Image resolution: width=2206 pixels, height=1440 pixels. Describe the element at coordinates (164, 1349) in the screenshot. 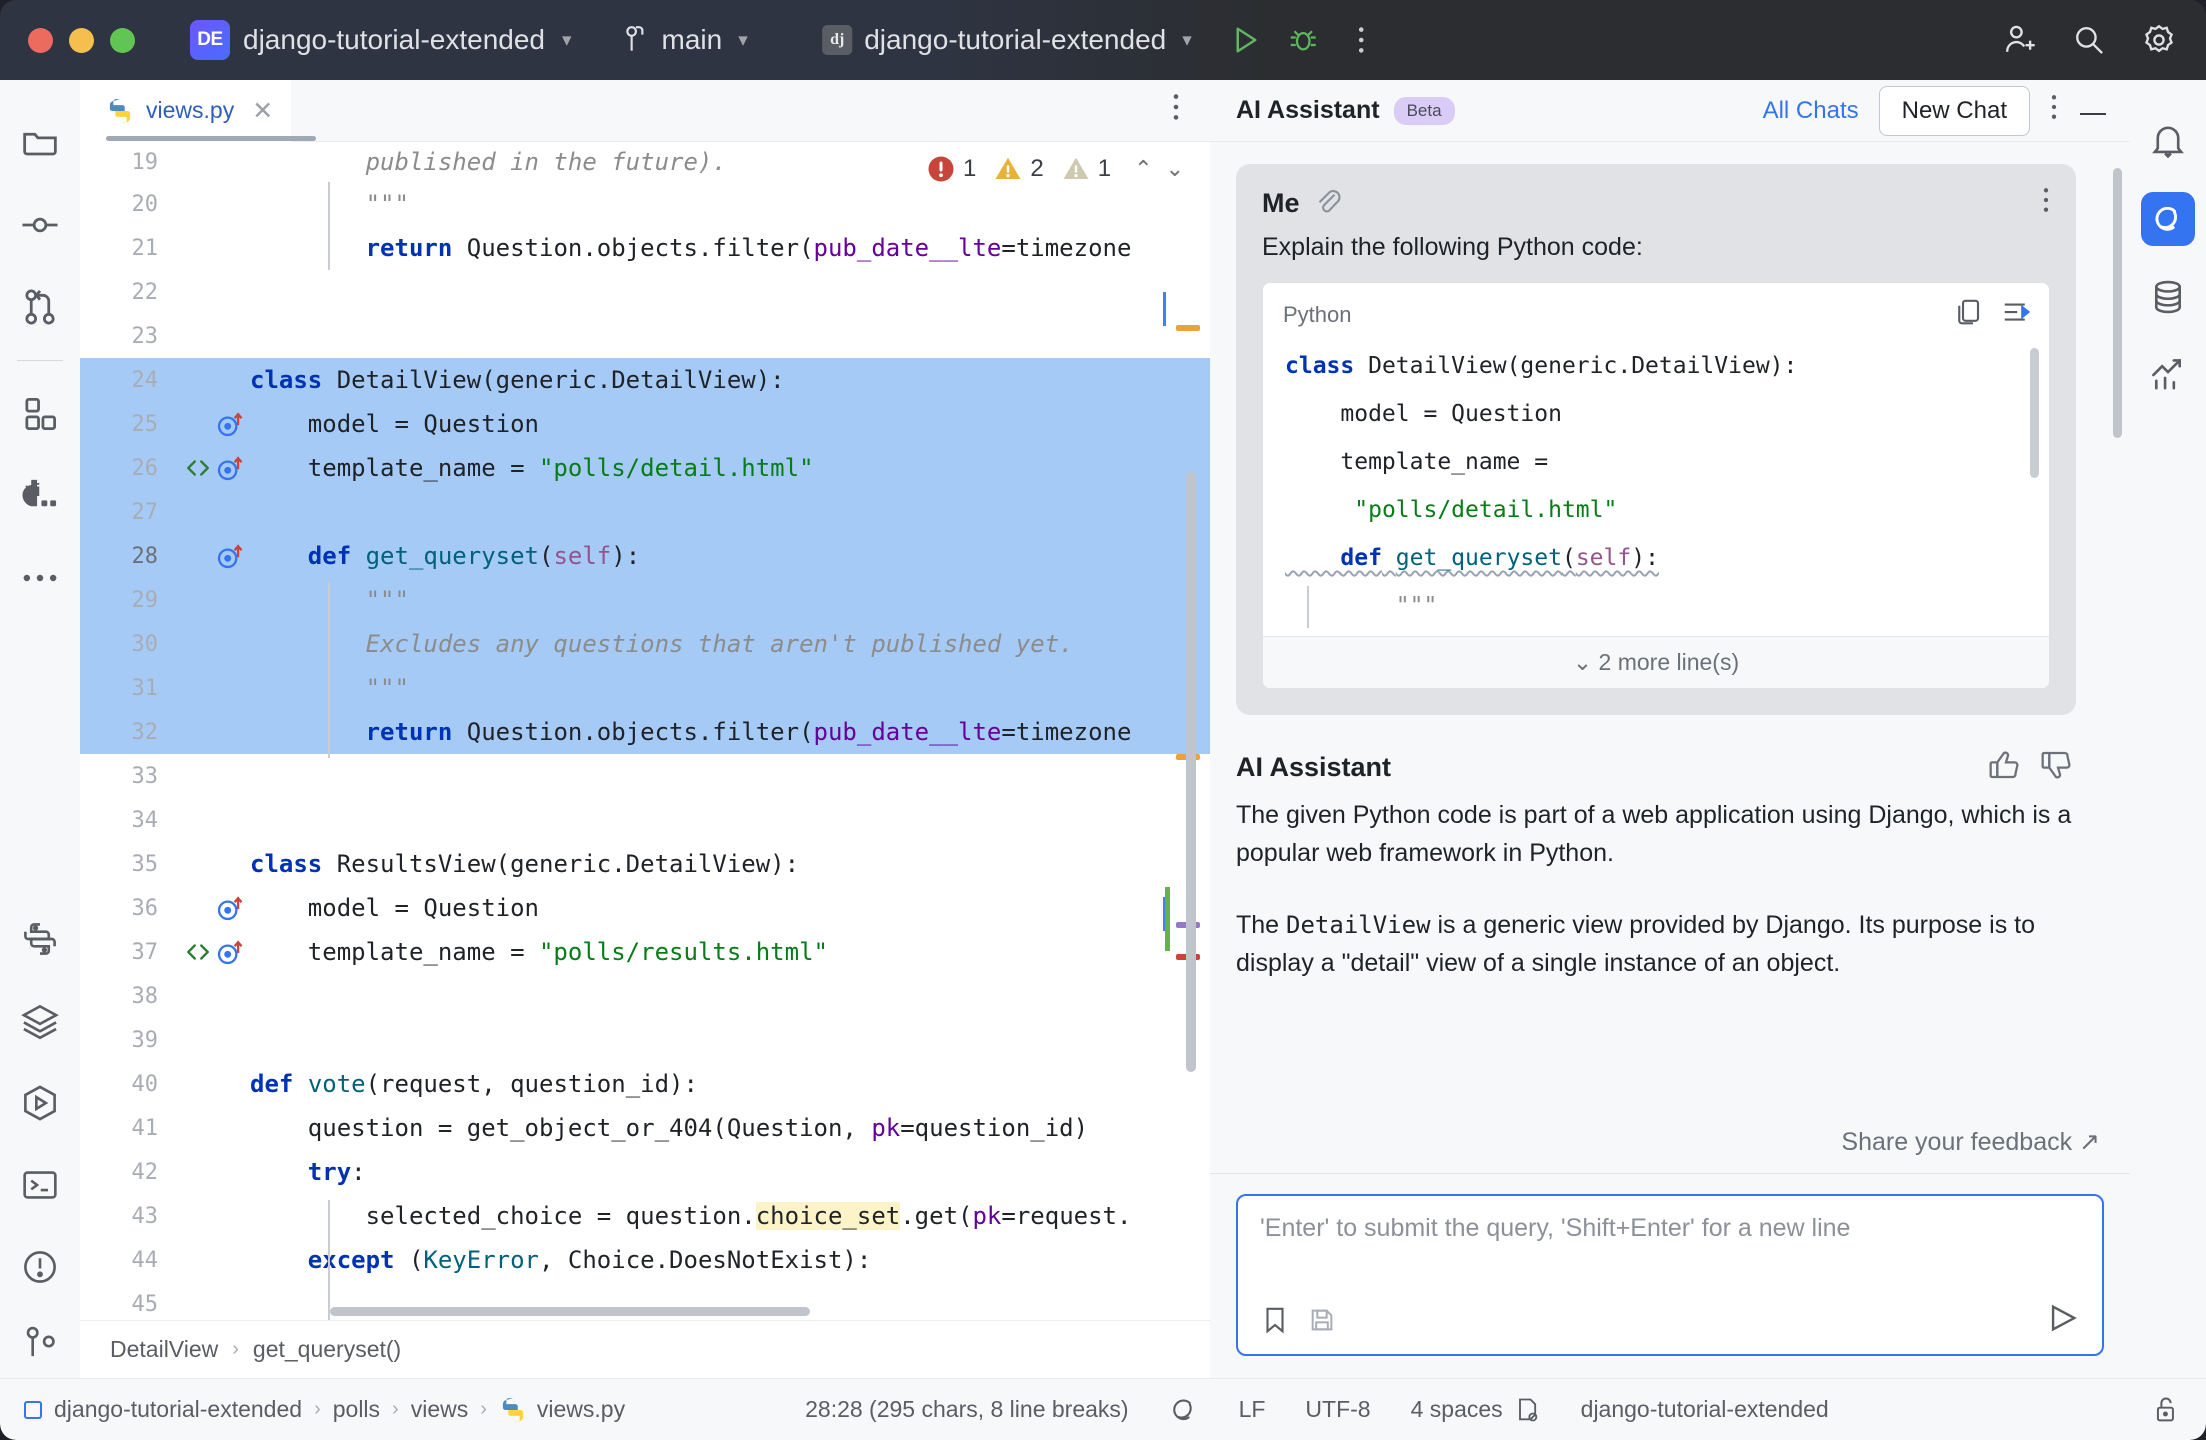

I see `breadcrumb-item-class: DetailView` at that location.